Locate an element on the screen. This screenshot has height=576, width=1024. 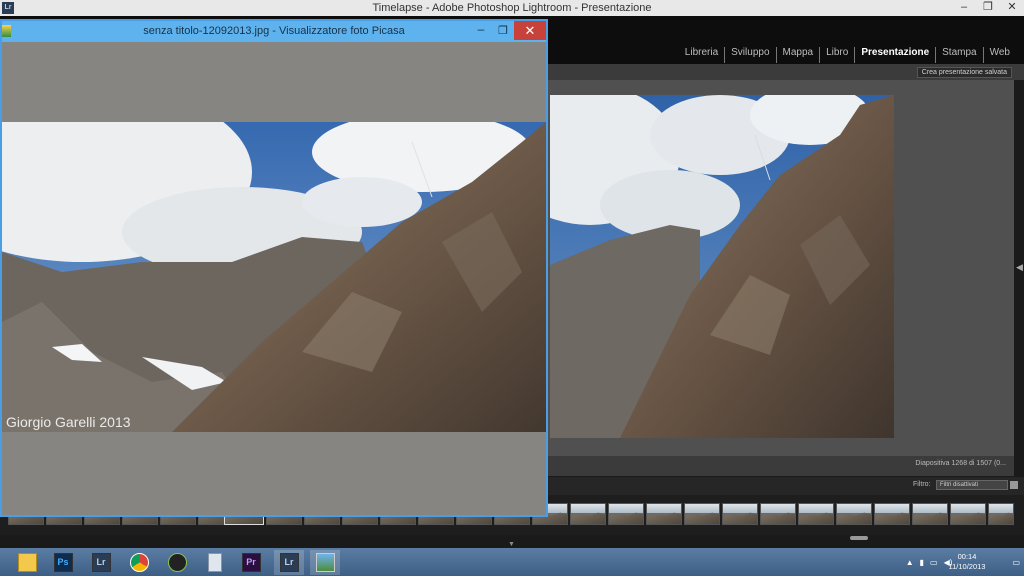
file-explorer-icon is located at coordinates (27, 562).